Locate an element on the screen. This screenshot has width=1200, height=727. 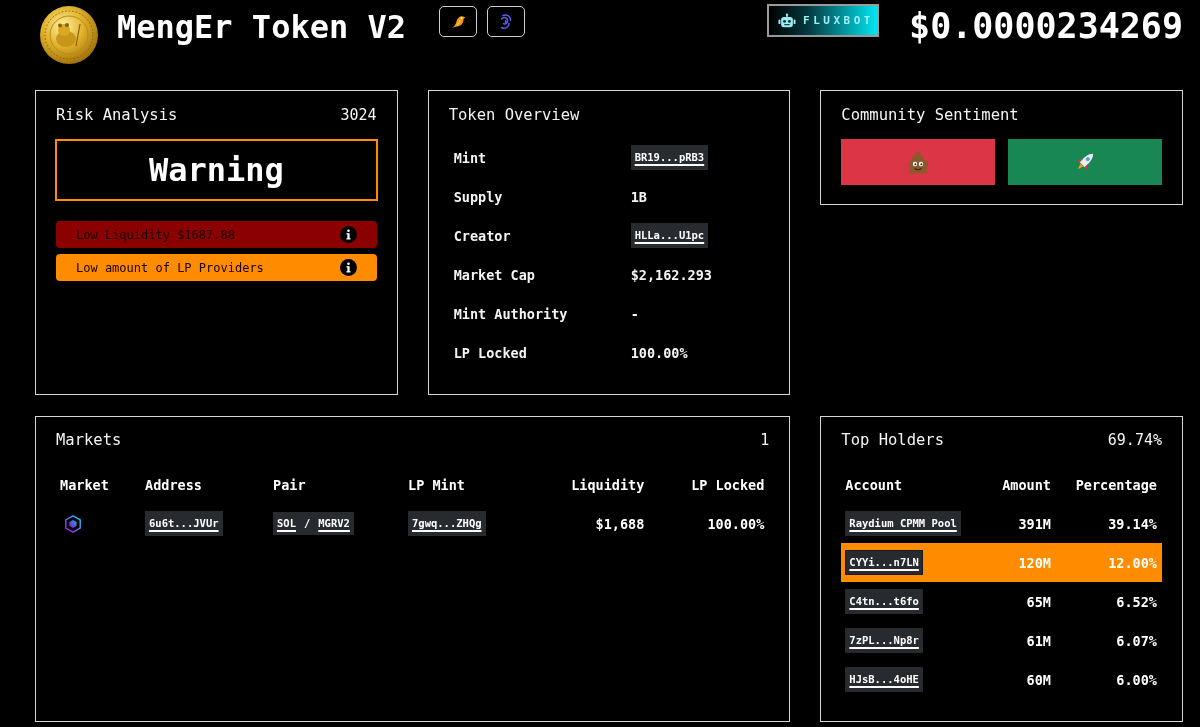
field-value: - is located at coordinates (634, 313).